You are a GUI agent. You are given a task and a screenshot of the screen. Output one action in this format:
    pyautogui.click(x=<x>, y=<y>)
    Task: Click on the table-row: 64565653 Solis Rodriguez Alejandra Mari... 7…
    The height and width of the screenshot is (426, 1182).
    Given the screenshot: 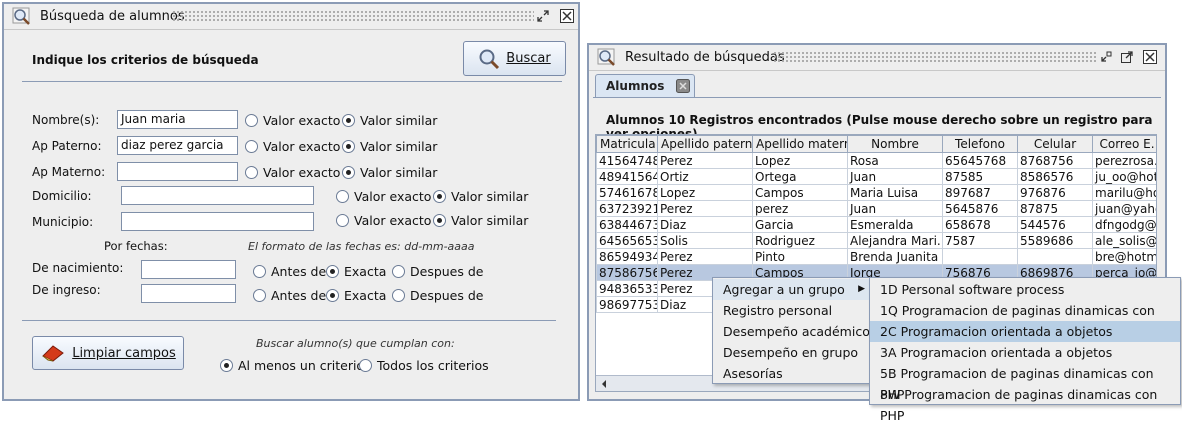 What is the action you would take?
    pyautogui.click(x=876, y=240)
    